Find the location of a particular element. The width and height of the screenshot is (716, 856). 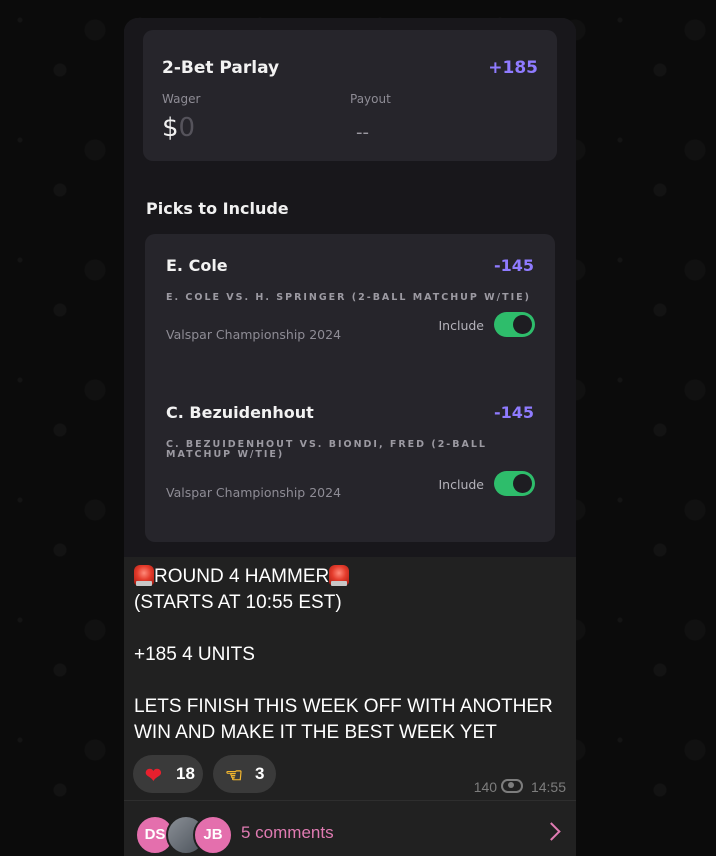

wager-label: Wager is located at coordinates (181, 99).